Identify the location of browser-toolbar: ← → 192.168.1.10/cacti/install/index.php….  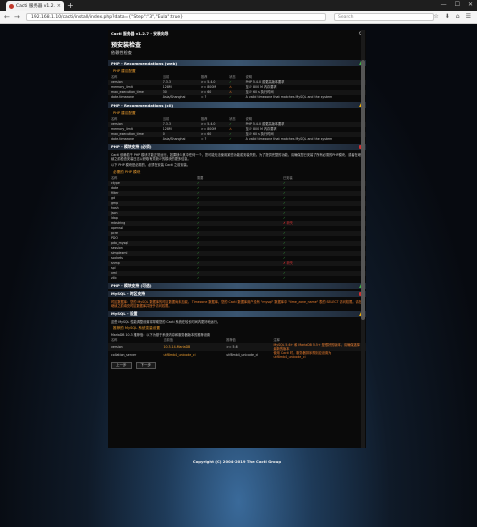
(238, 17).